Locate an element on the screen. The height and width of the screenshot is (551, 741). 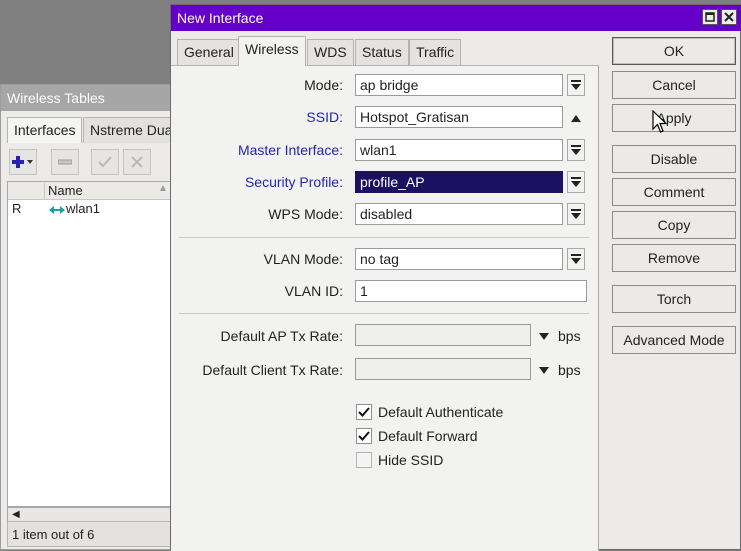
security-profile-dropdown-button is located at coordinates (576, 182).